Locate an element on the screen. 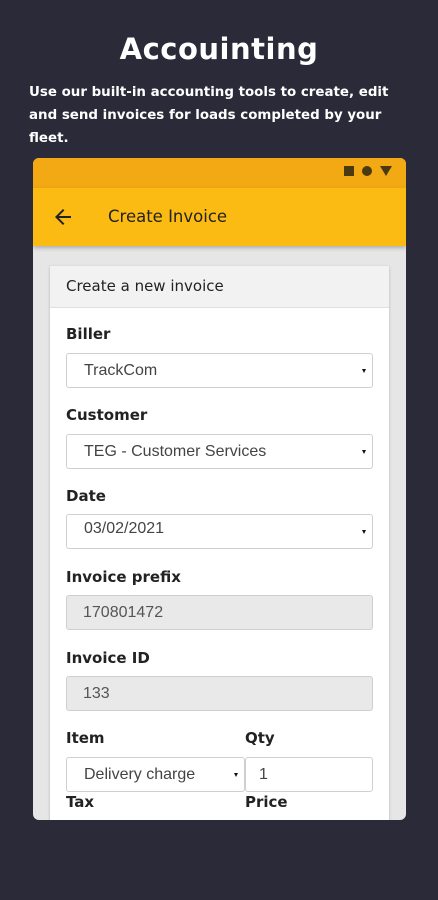  qty-value: 1 is located at coordinates (263, 774).